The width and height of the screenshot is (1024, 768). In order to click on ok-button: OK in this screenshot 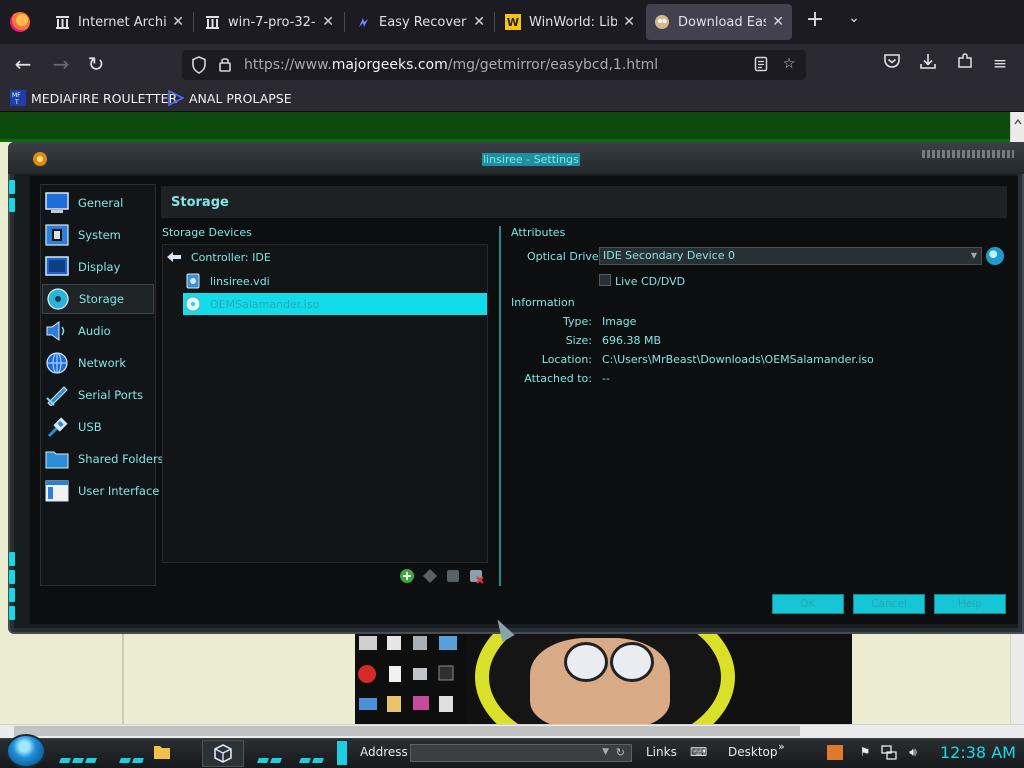, I will do `click(808, 604)`.